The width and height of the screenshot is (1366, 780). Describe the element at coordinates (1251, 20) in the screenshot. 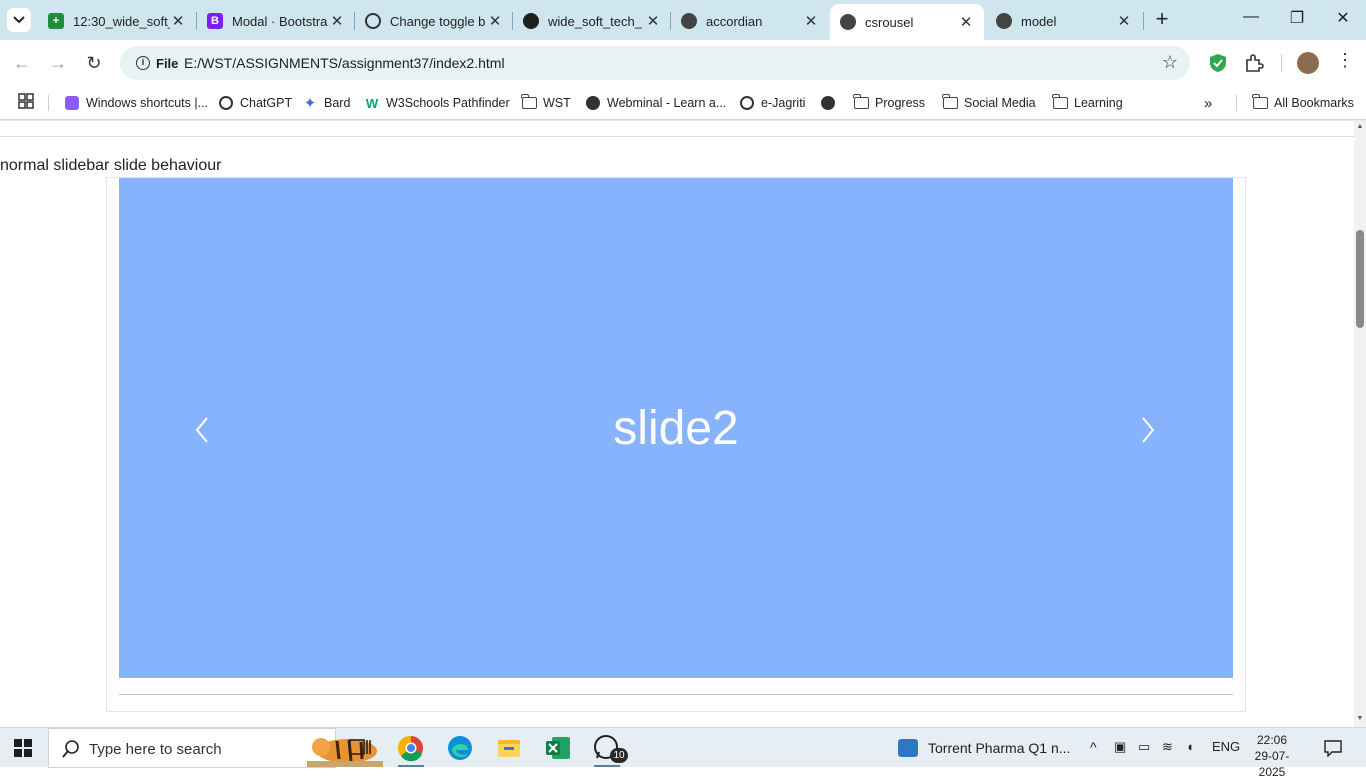

I see `minimize-button: —` at that location.